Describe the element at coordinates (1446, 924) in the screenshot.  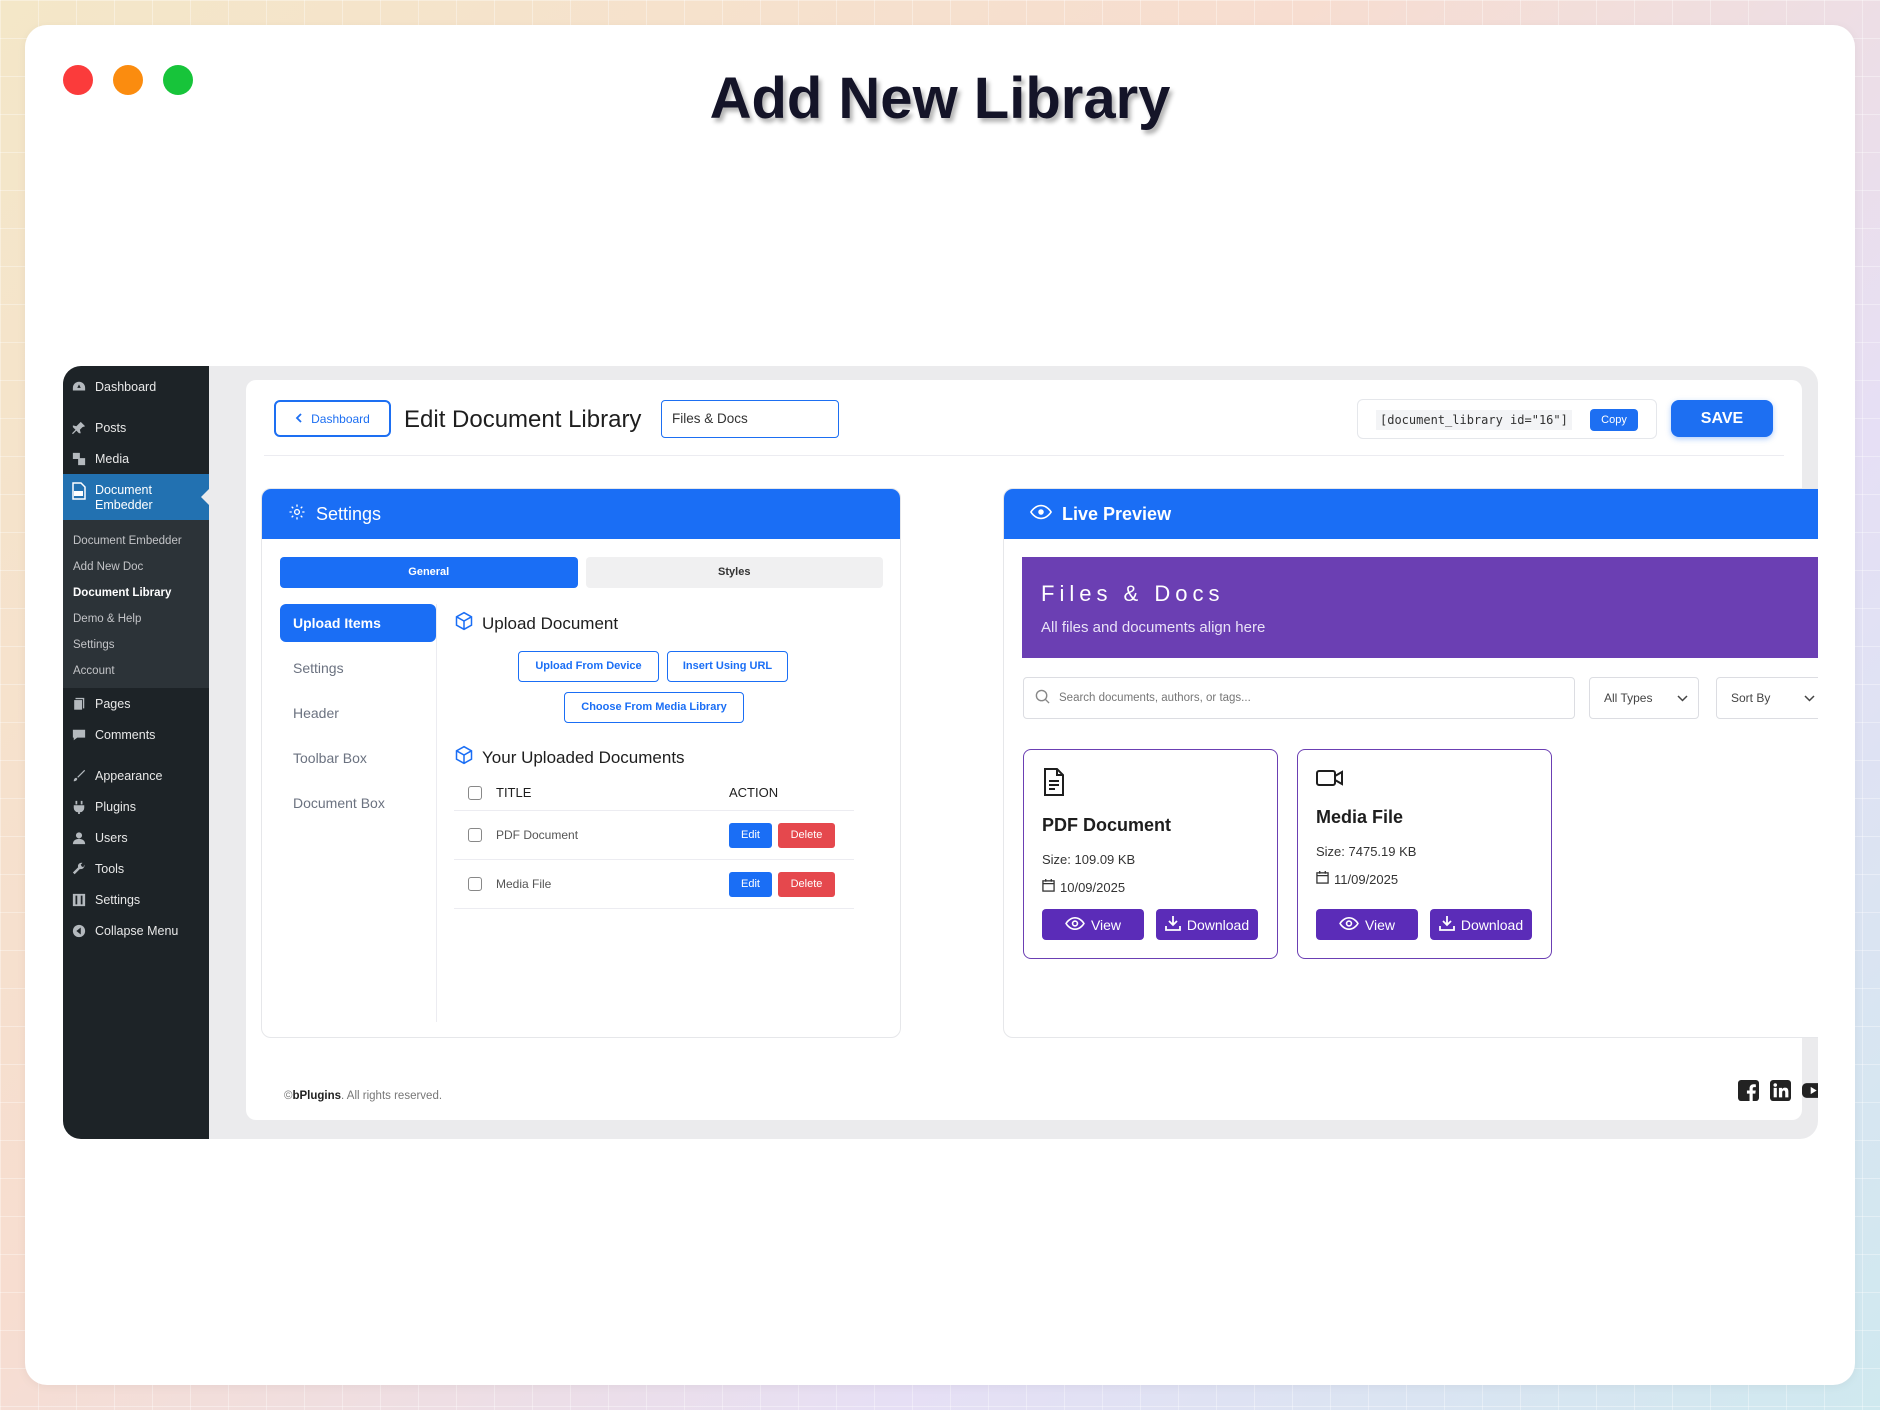
I see `download-icon` at that location.